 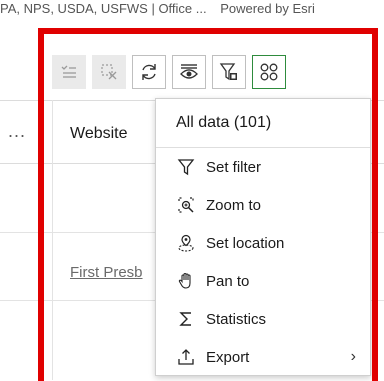 What do you see at coordinates (263, 123) in the screenshot?
I see `menu-all-data-header: All data (101)` at bounding box center [263, 123].